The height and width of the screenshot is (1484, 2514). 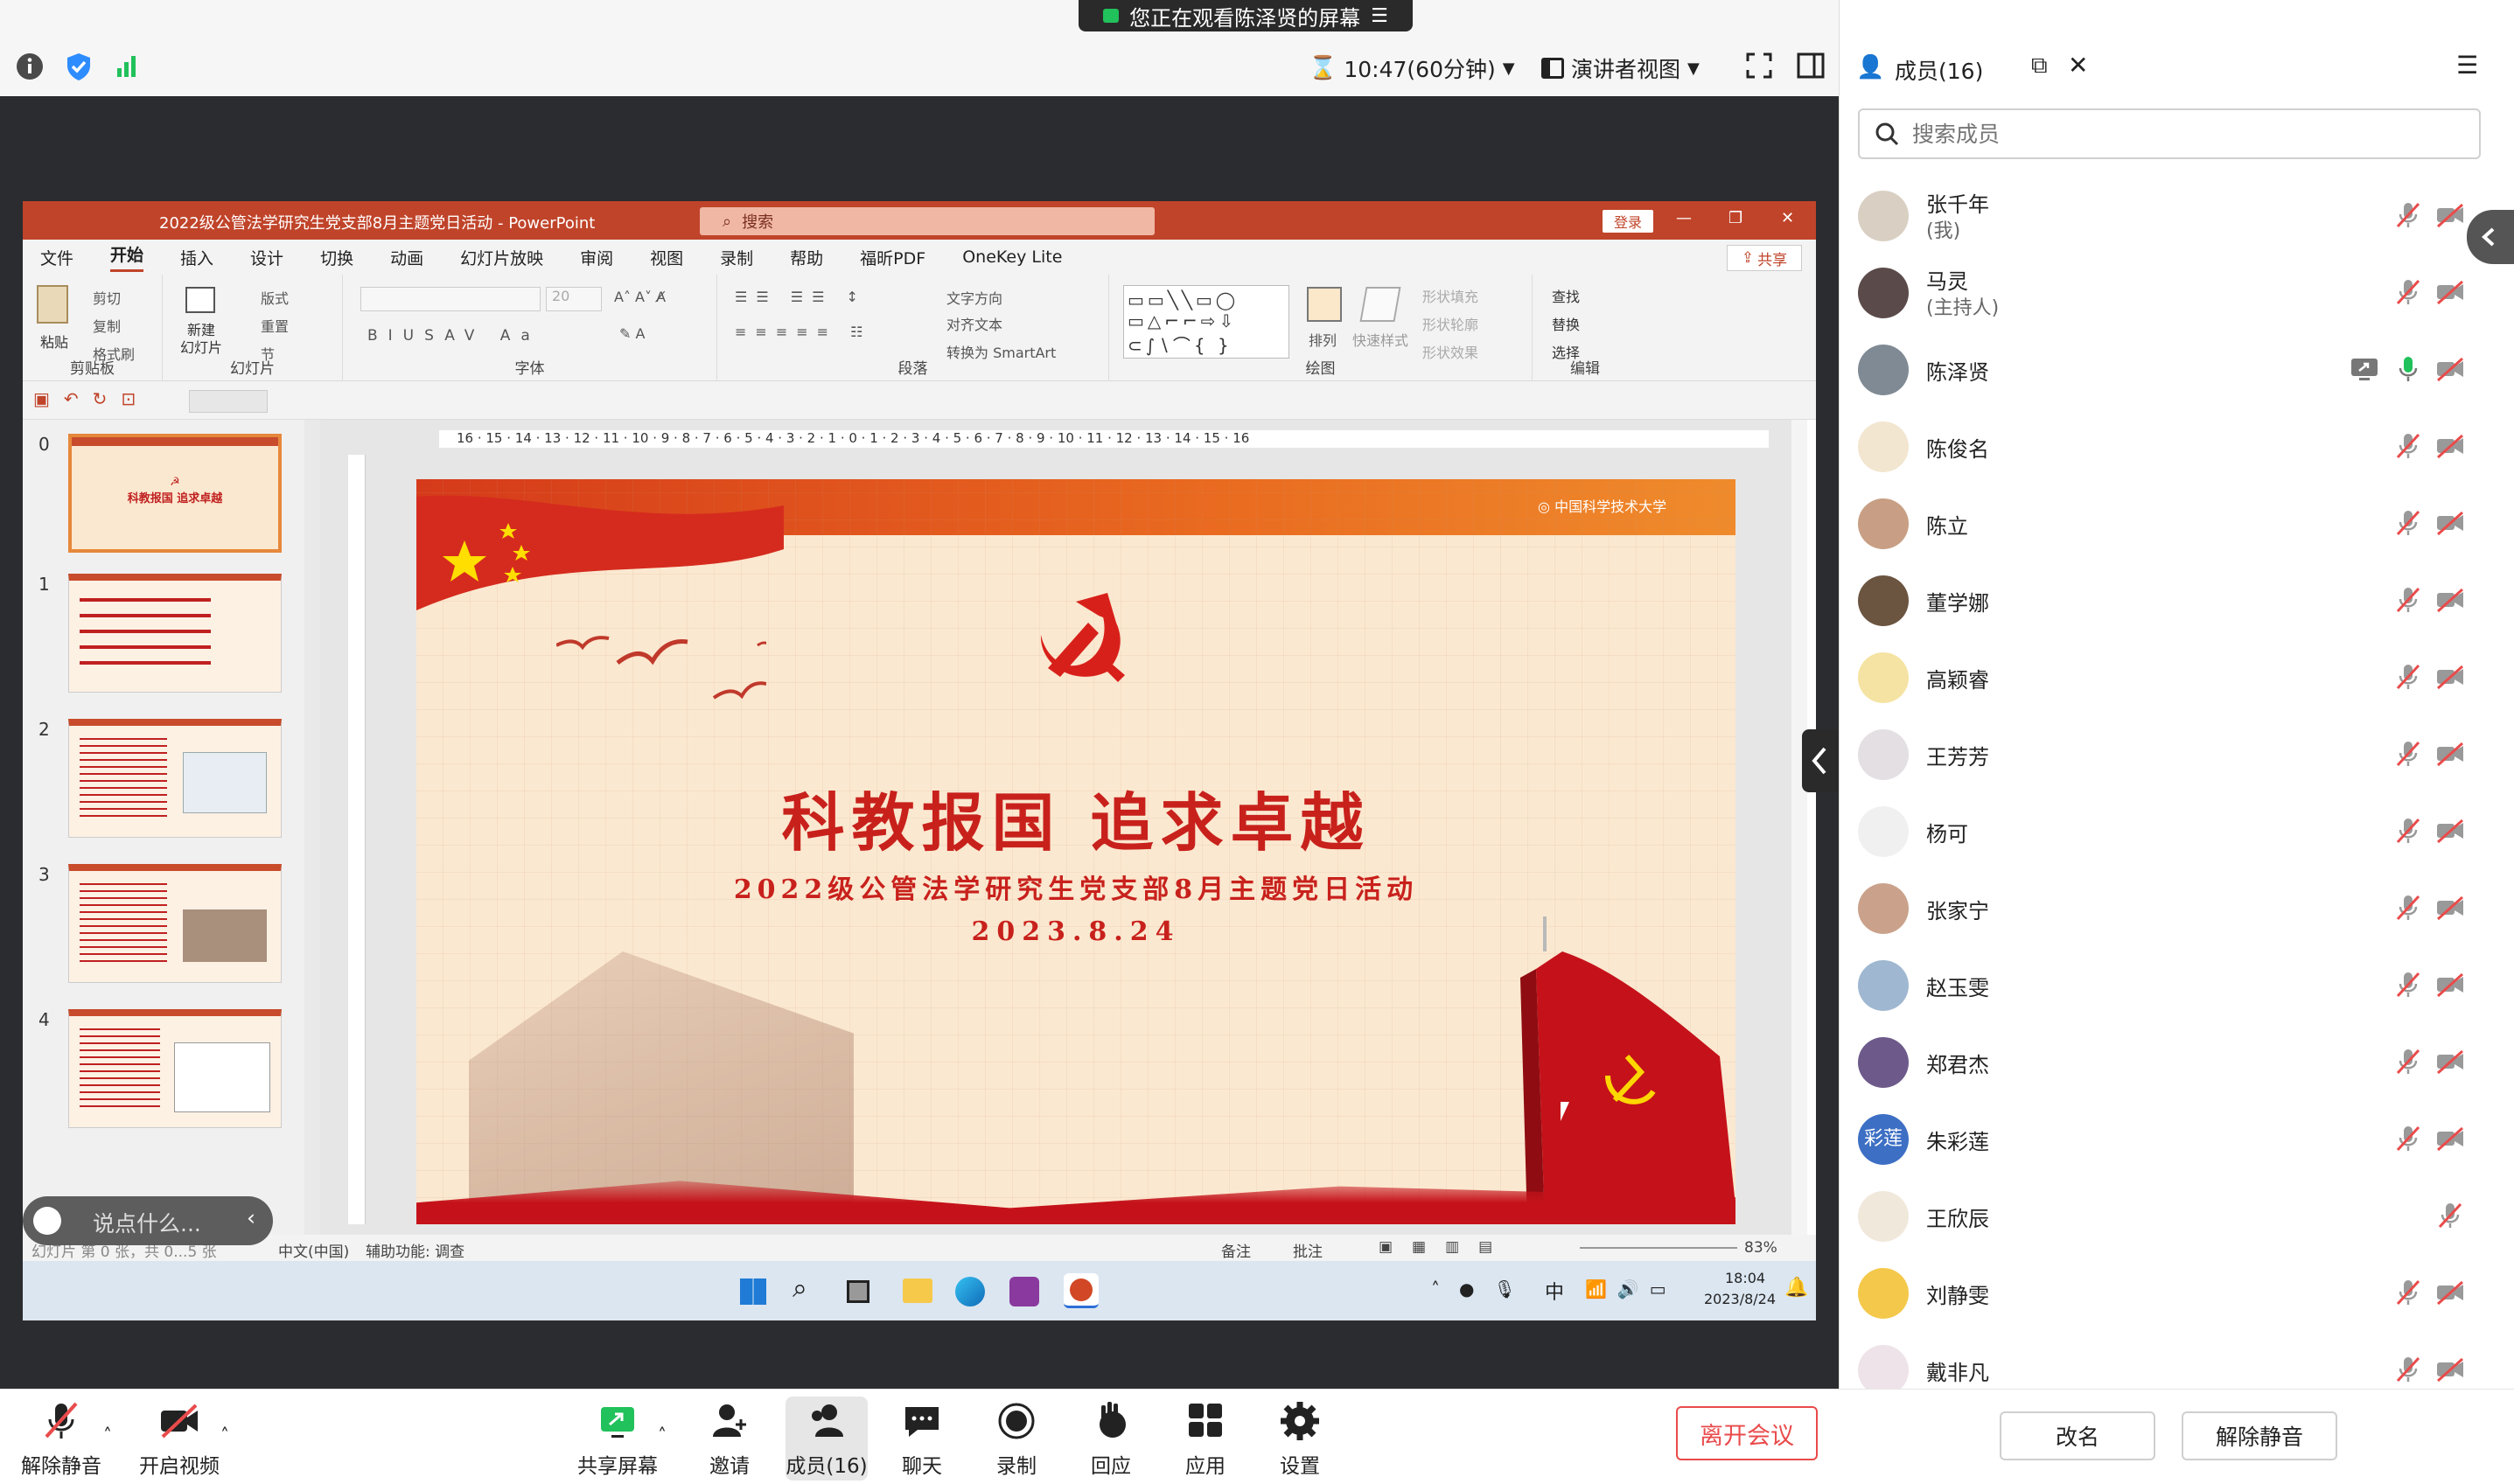 I want to click on new-slide-icon, so click(x=200, y=300).